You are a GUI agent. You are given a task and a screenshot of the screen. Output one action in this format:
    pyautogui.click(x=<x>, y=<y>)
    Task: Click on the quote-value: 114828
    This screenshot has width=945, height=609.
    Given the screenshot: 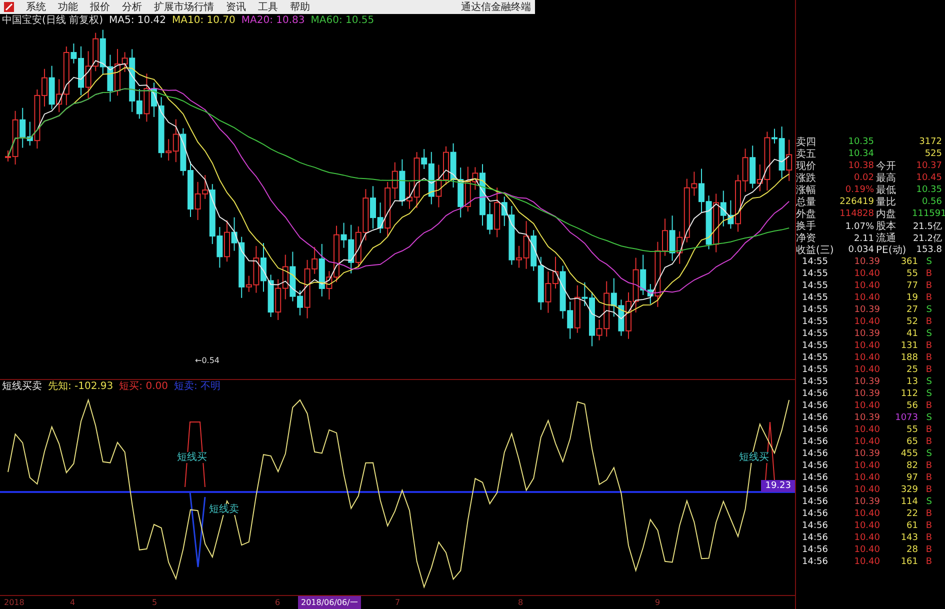 What is the action you would take?
    pyautogui.click(x=856, y=214)
    